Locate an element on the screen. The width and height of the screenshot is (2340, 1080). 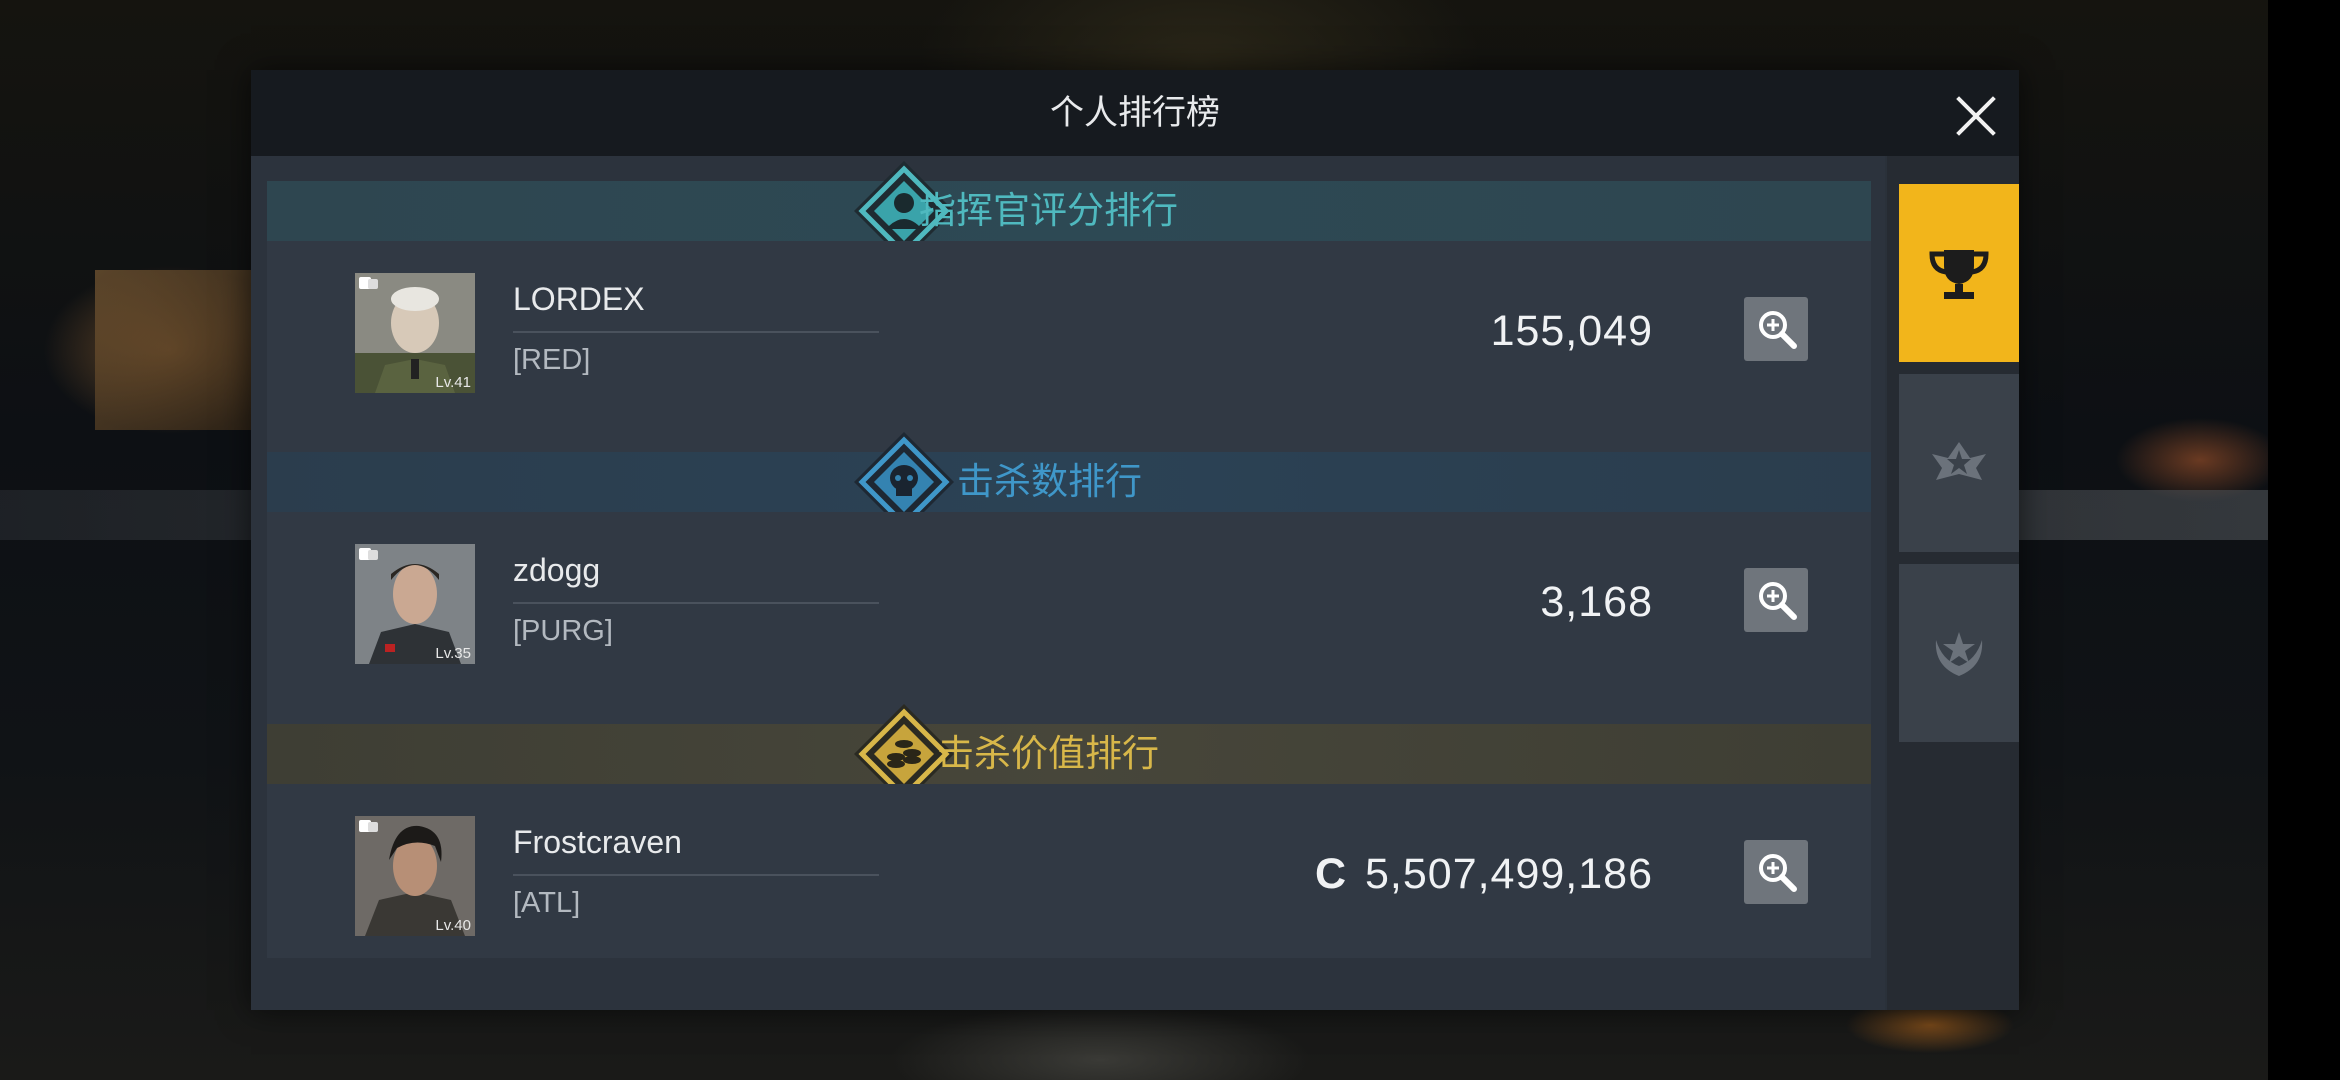
close-button is located at coordinates (1976, 116).